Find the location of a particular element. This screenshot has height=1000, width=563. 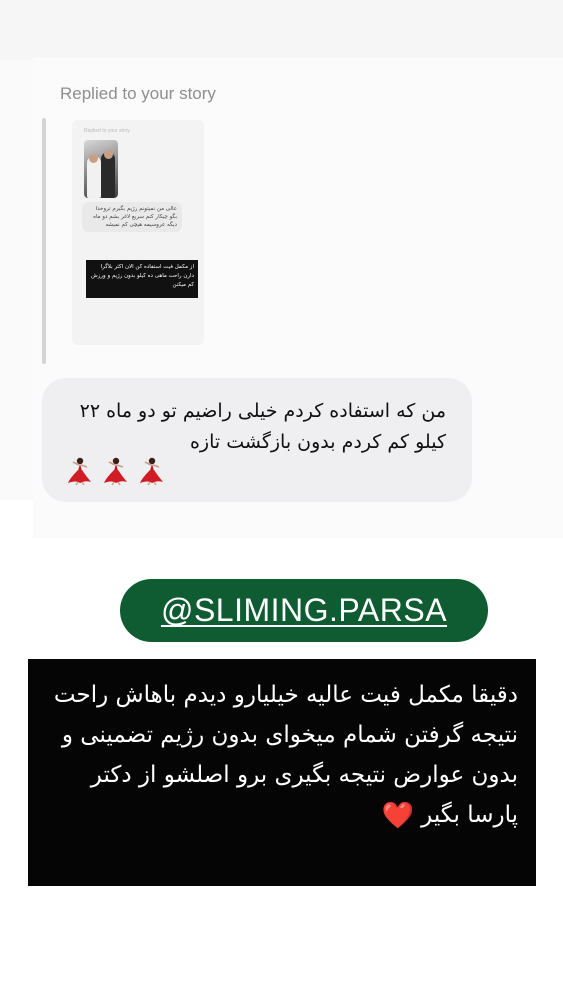

instagram-handle-pill: @SLIMING.PARSA is located at coordinates (304, 610).